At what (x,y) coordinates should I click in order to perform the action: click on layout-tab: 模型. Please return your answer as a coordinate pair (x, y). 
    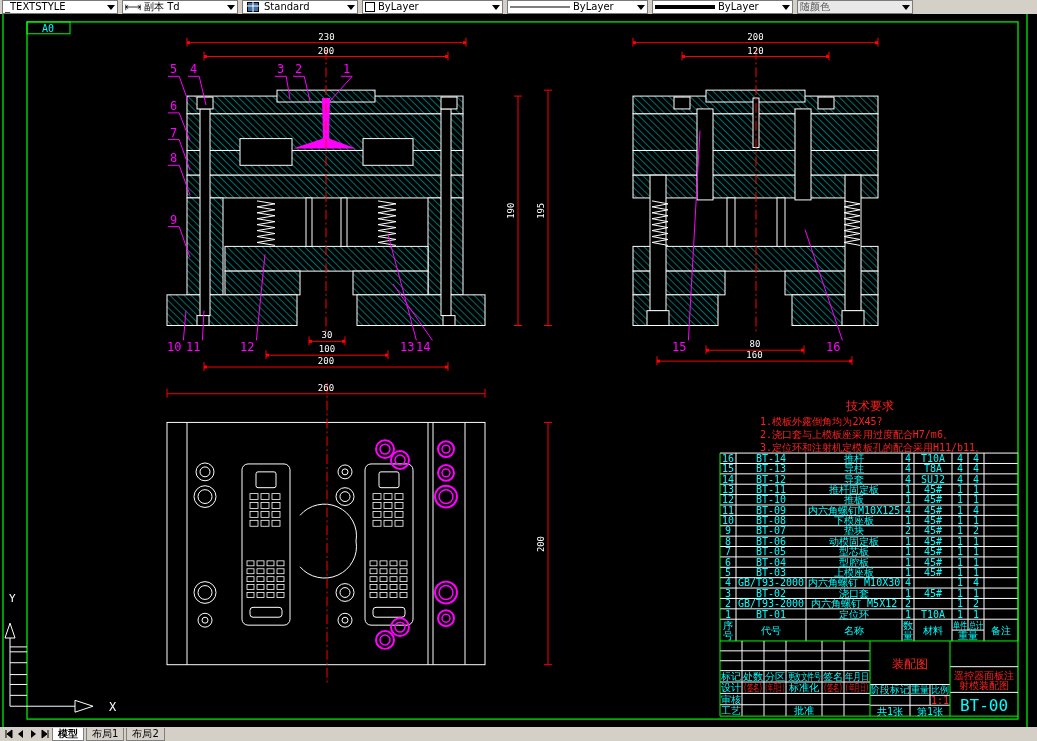
    Looking at the image, I should click on (68, 734).